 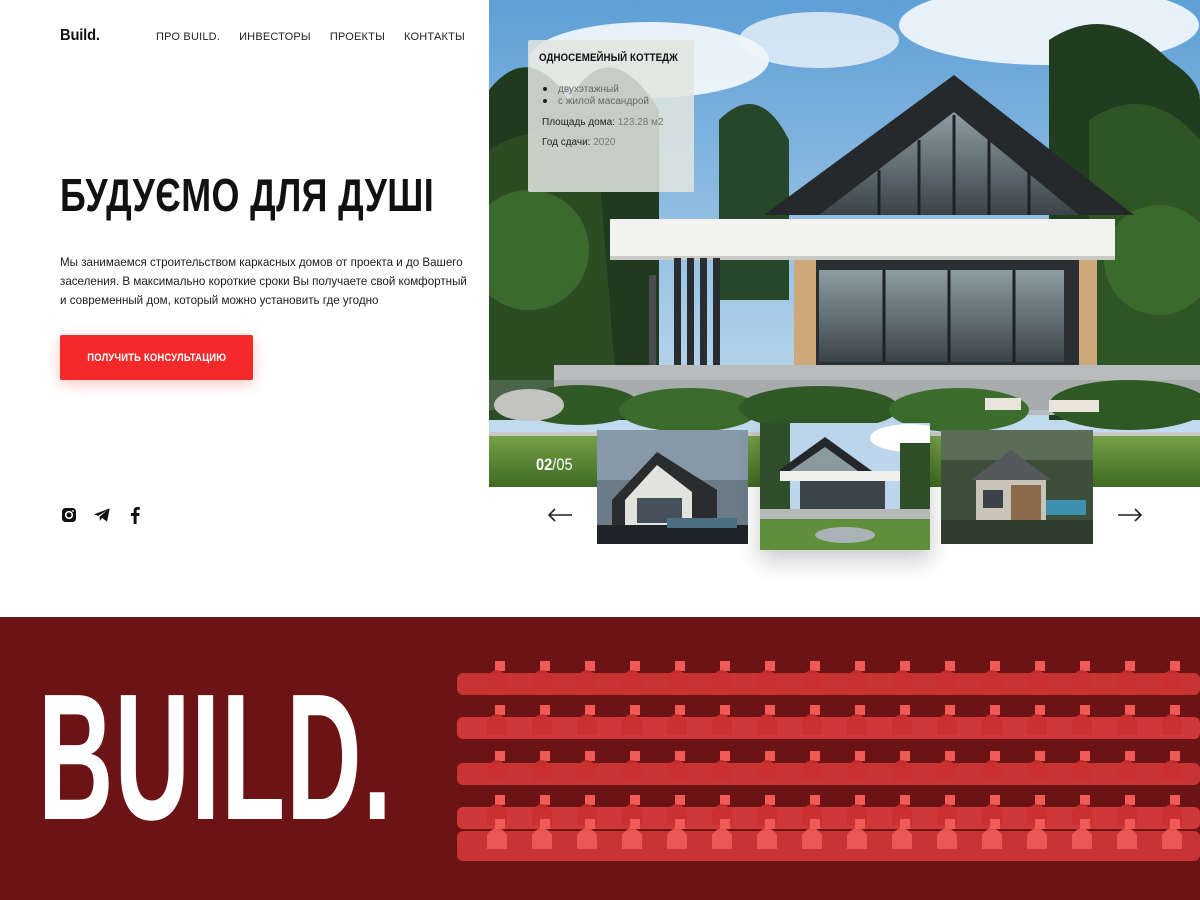 I want to click on consultation-button-label: ПОЛУЧИТЬ КОНСУЛЬТАЦИЮ, so click(x=156, y=357).